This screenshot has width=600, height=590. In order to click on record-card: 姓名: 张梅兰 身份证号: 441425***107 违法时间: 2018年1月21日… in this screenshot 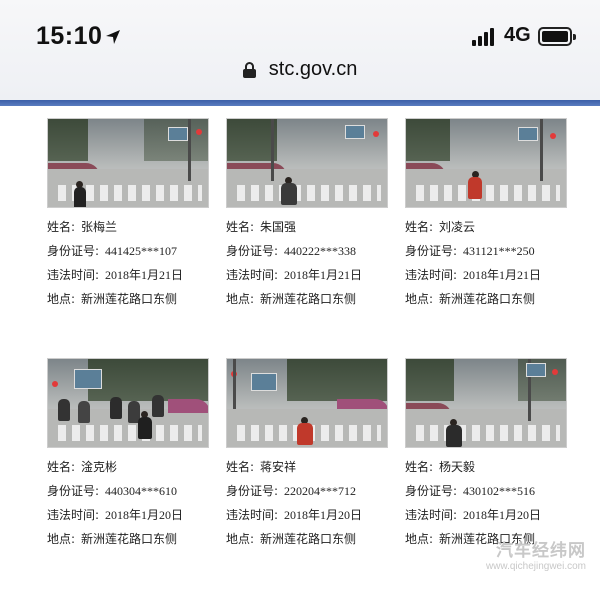, I will do `click(132, 212)`.